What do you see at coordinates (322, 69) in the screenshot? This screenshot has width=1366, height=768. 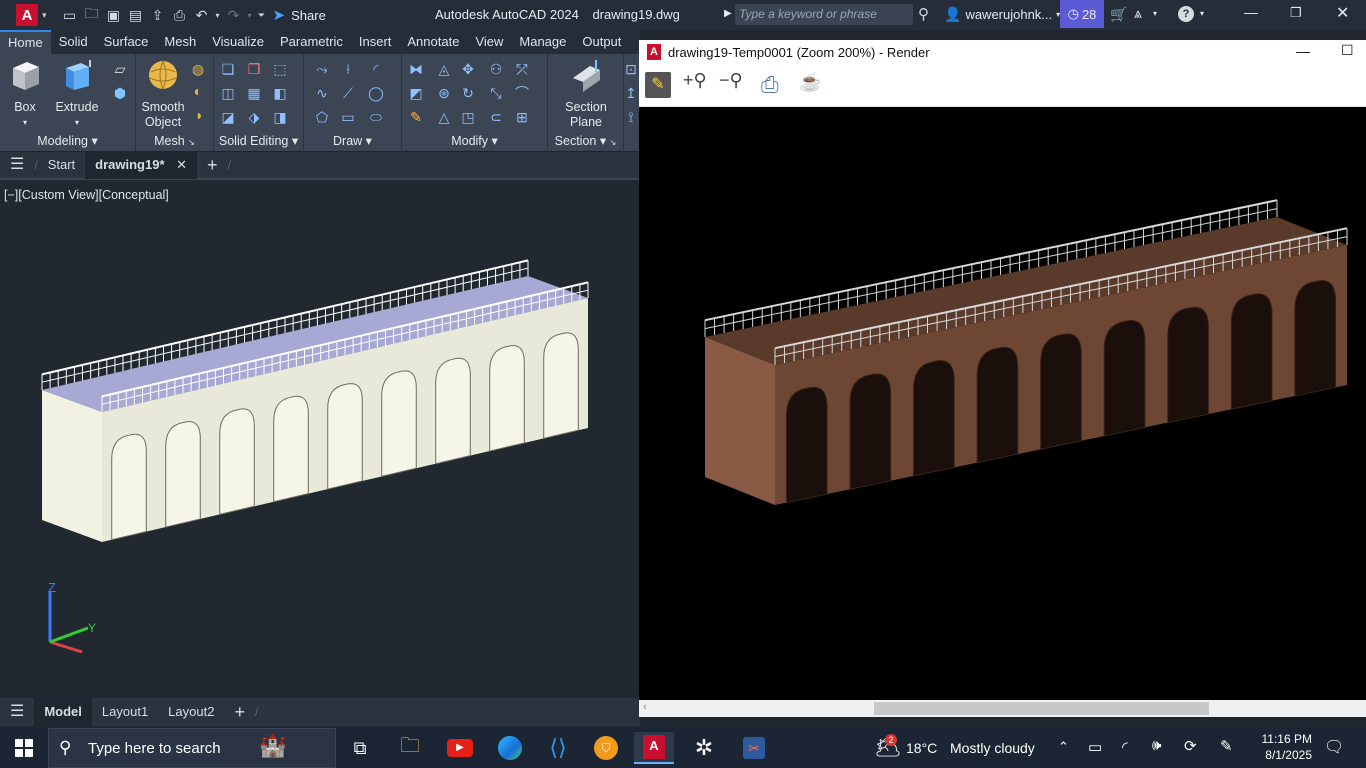 I see `polyline-icon: ⤳` at bounding box center [322, 69].